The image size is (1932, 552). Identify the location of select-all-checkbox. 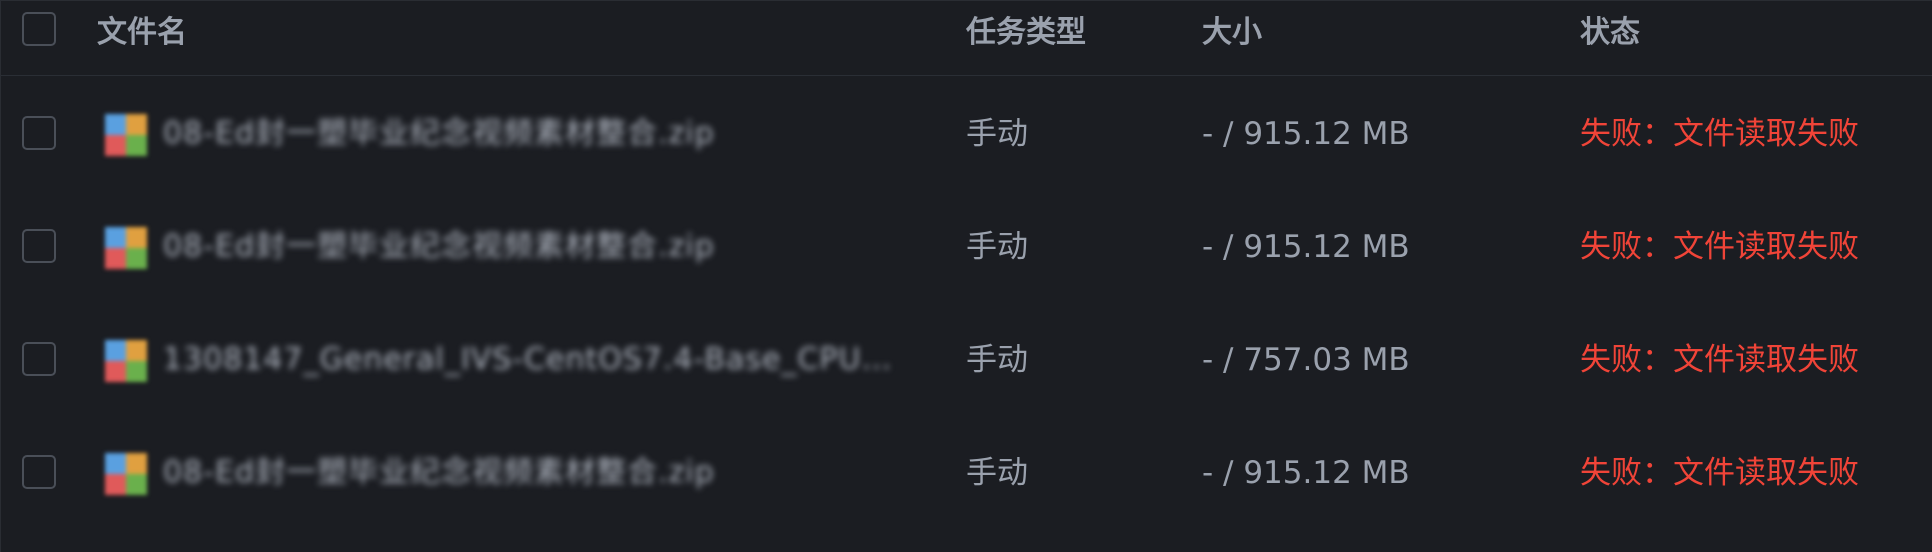
(39, 29).